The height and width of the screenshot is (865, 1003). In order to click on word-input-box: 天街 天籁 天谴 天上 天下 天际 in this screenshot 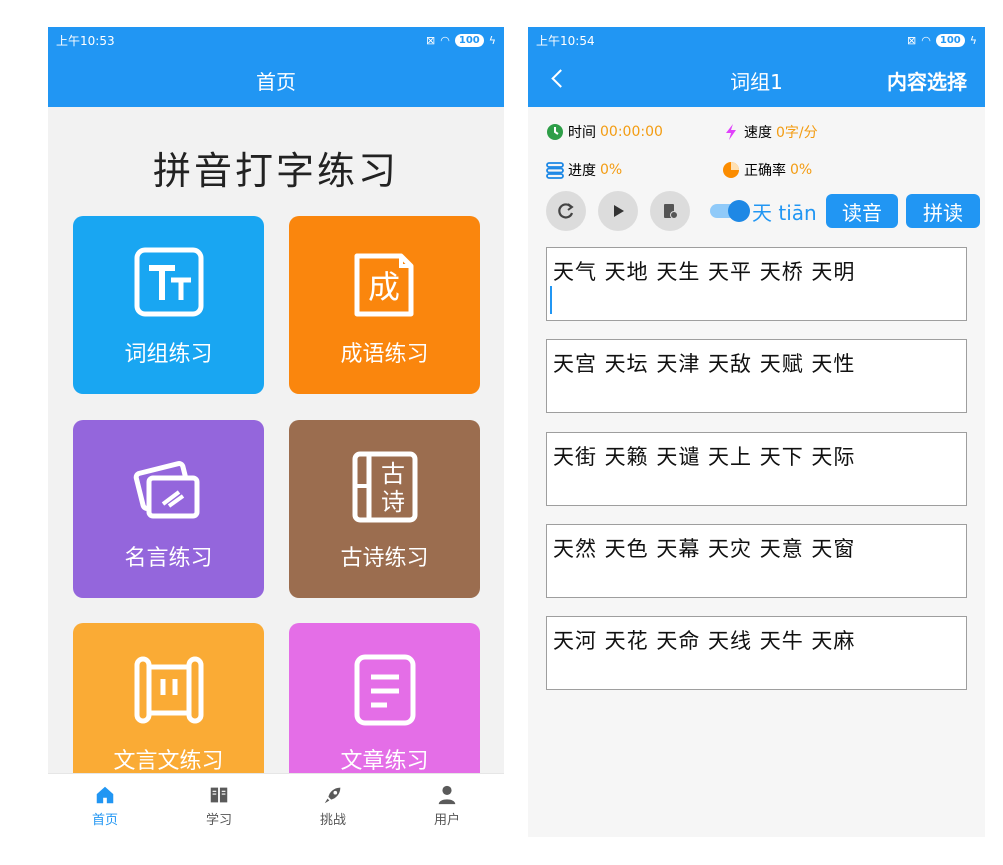, I will do `click(756, 469)`.